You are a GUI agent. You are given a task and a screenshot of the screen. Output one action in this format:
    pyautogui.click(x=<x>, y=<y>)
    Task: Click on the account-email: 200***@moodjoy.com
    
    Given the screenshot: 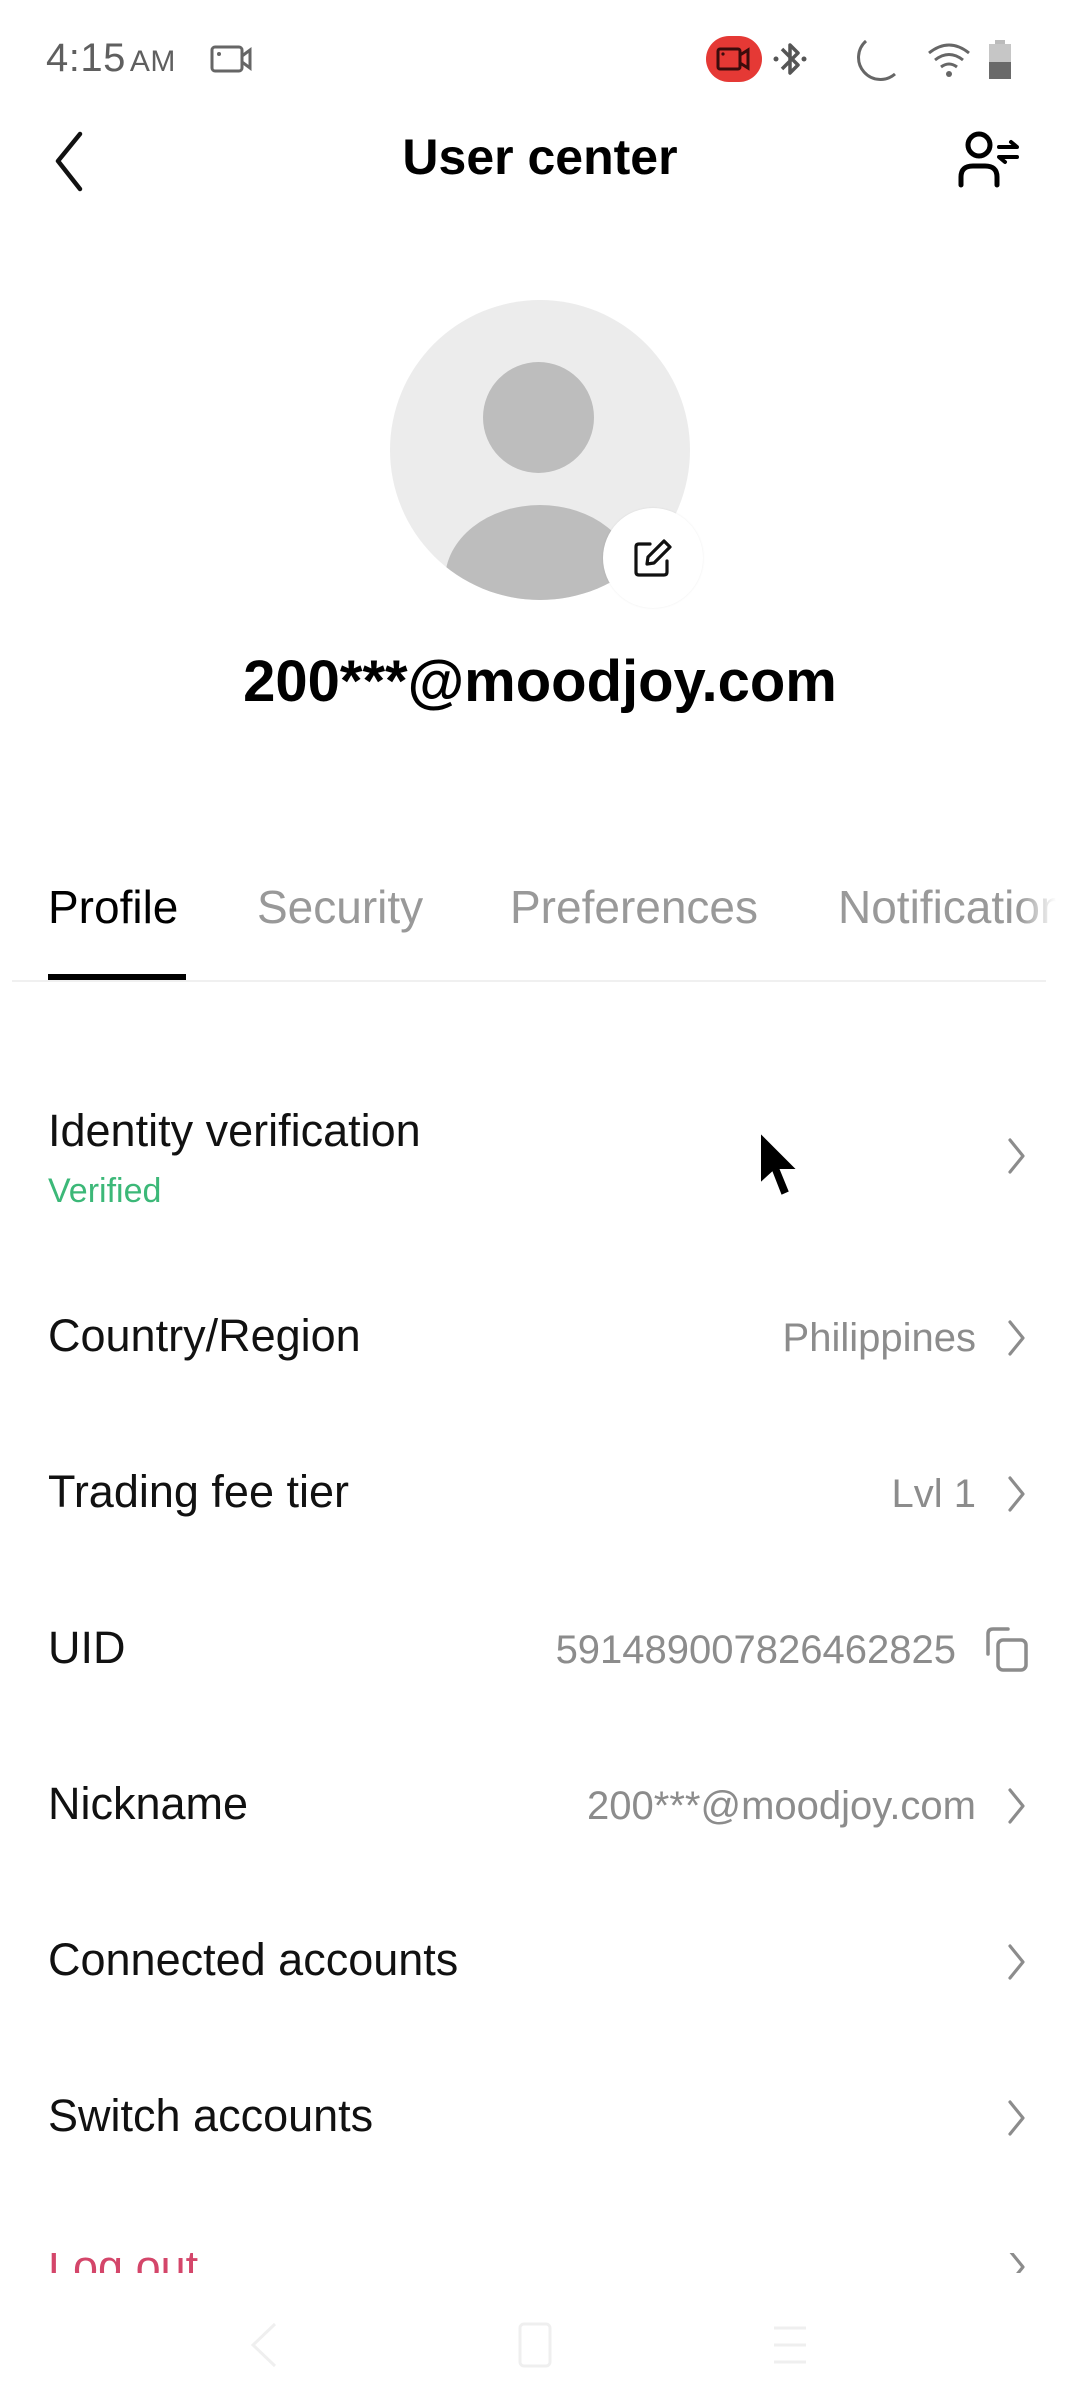 What is the action you would take?
    pyautogui.click(x=540, y=681)
    